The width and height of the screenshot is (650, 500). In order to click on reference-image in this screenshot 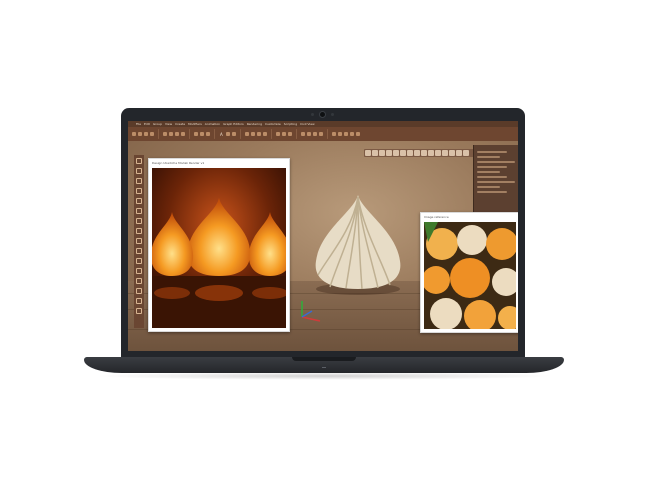, I will do `click(470, 275)`.